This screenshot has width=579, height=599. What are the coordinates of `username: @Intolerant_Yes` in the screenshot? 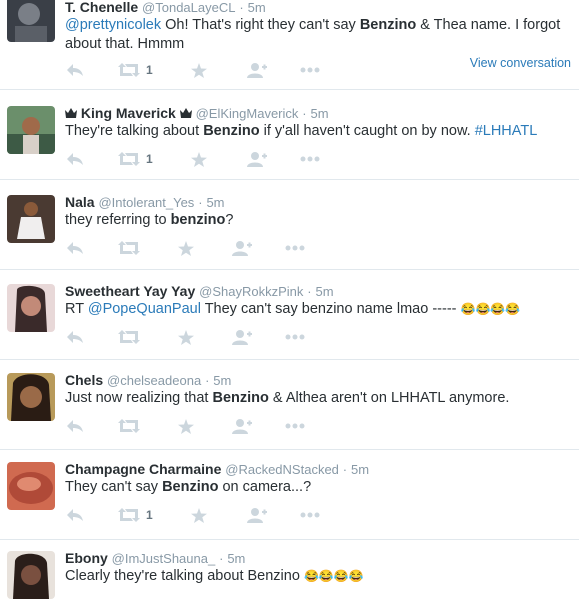 It's located at (146, 202).